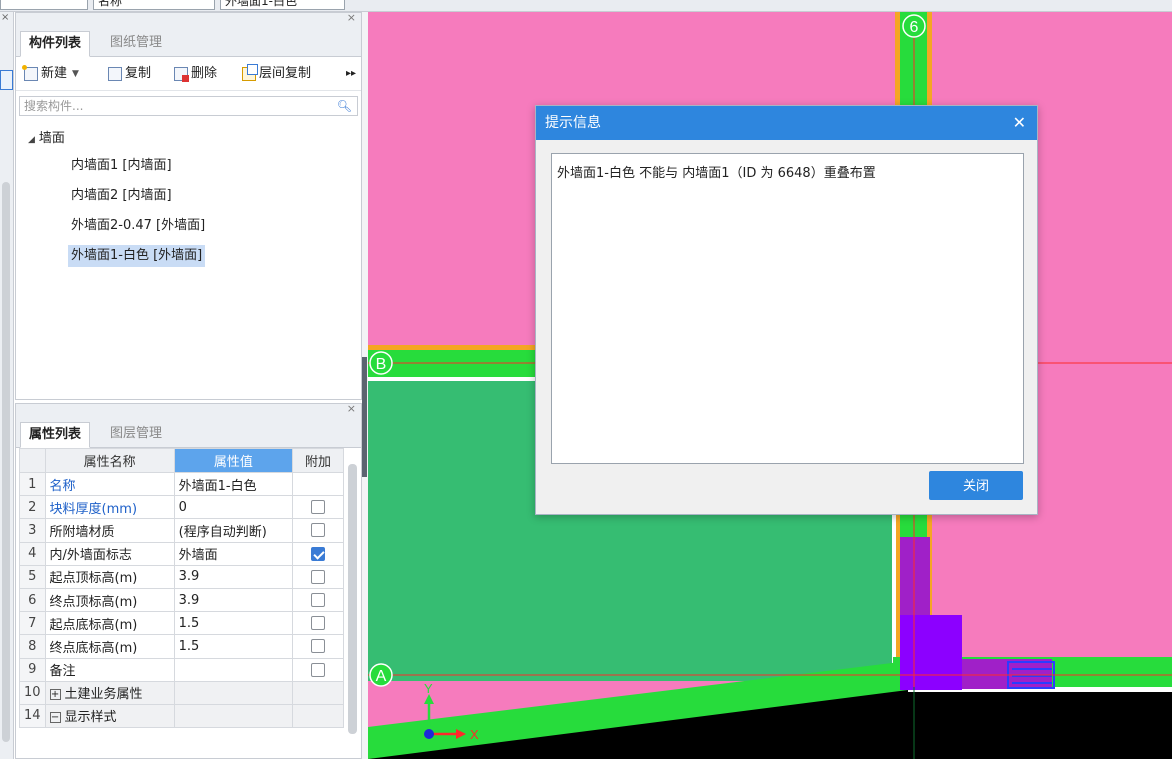 Image resolution: width=1172 pixels, height=759 pixels. Describe the element at coordinates (32, 553) in the screenshot. I see `row-number: 4` at that location.